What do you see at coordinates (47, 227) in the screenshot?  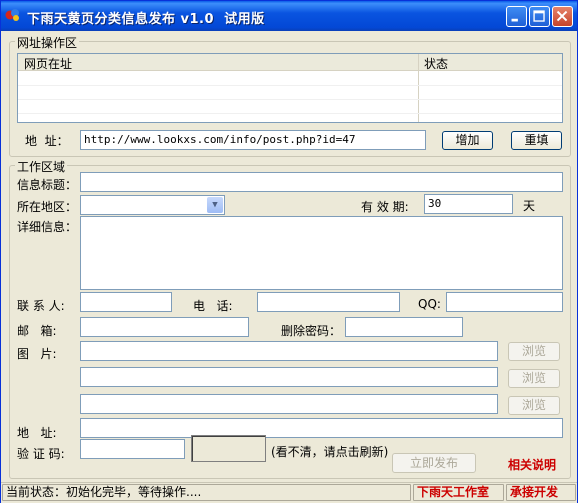 I see `detail-label: 详细信息：` at bounding box center [47, 227].